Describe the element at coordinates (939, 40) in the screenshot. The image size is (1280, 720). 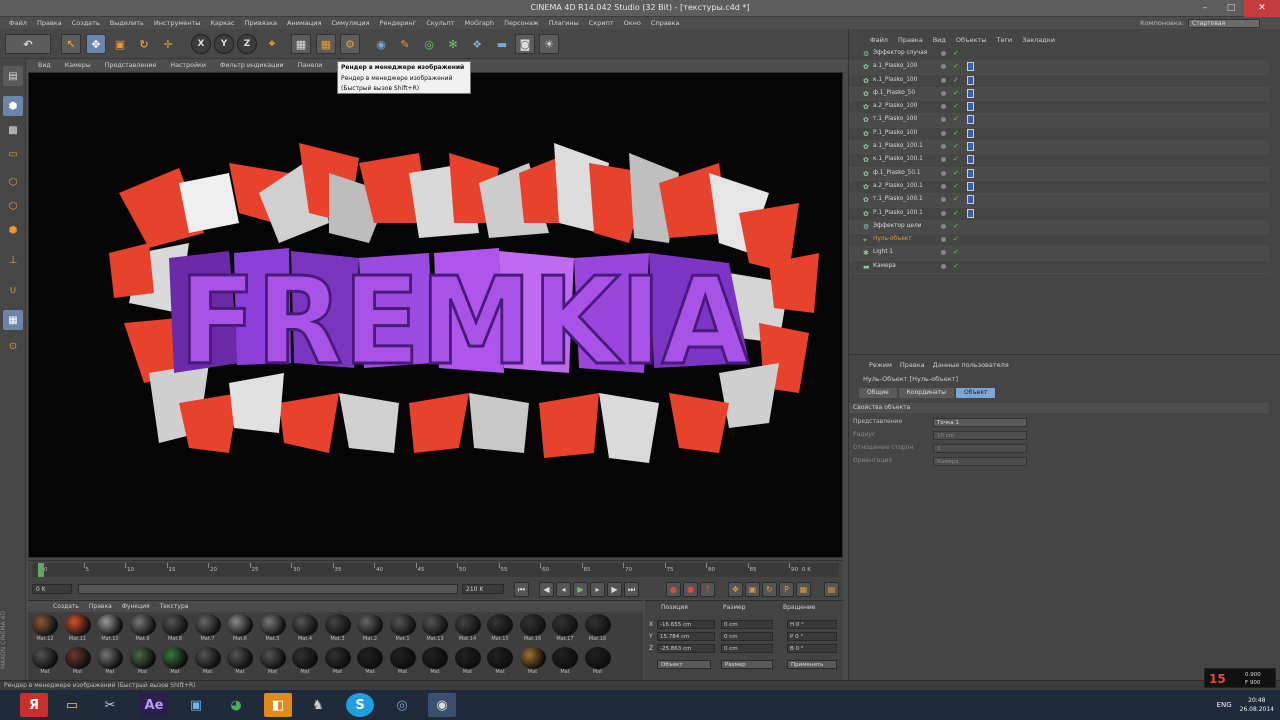
I see `obj-menu-view: Вид` at that location.